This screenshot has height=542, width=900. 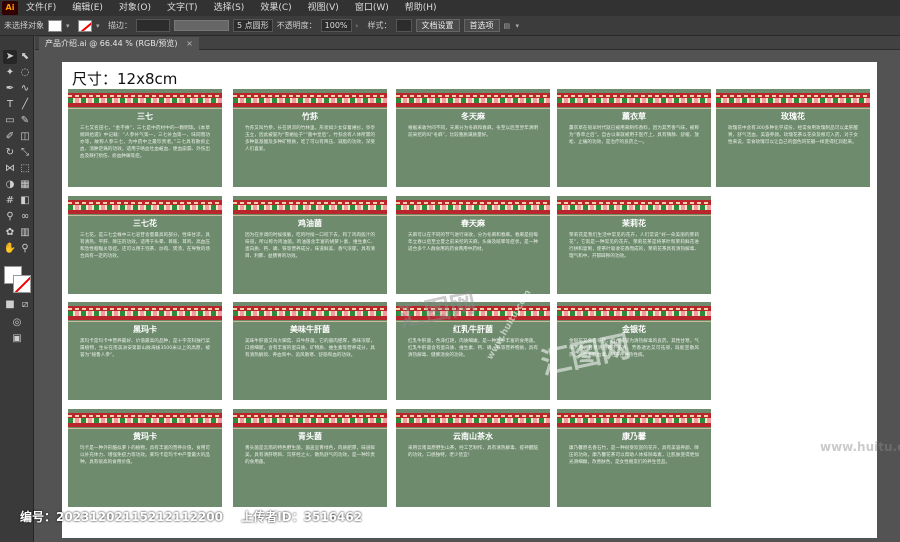 I want to click on lasso-icon: ◌, so click(x=25, y=73).